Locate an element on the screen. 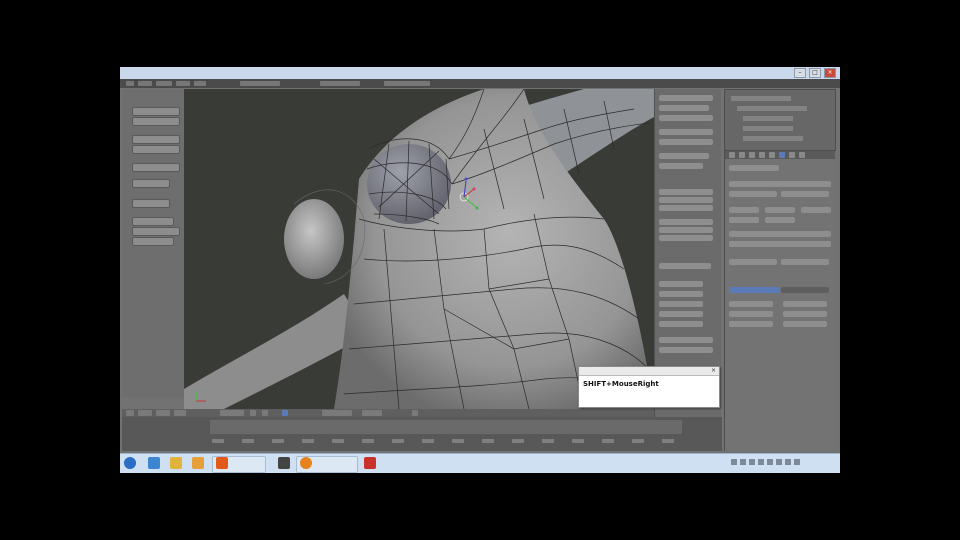  menu-help is located at coordinates (200, 83).